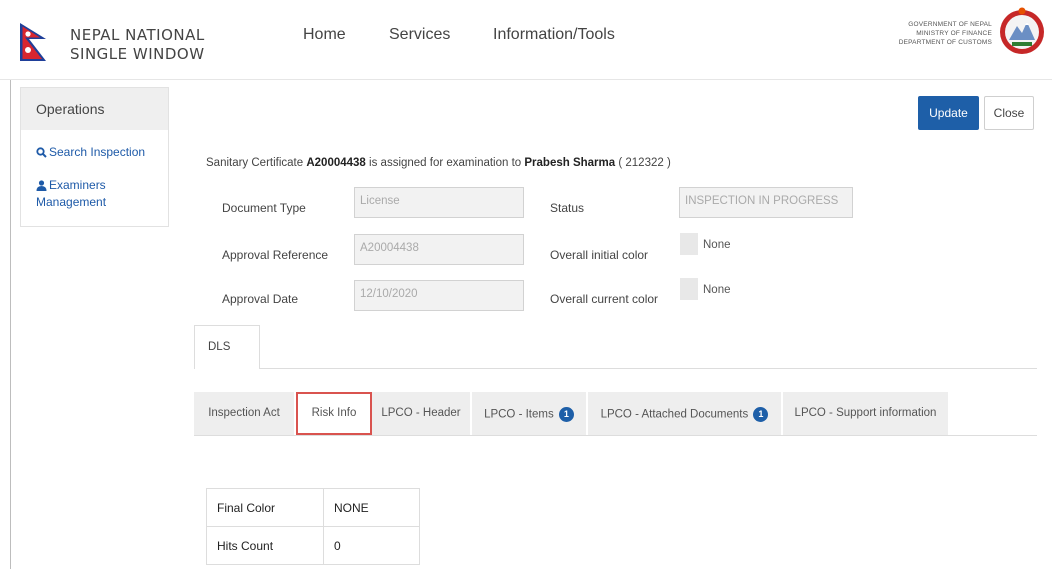 The height and width of the screenshot is (569, 1052). What do you see at coordinates (336, 163) in the screenshot?
I see `certificate-number: A20004438` at bounding box center [336, 163].